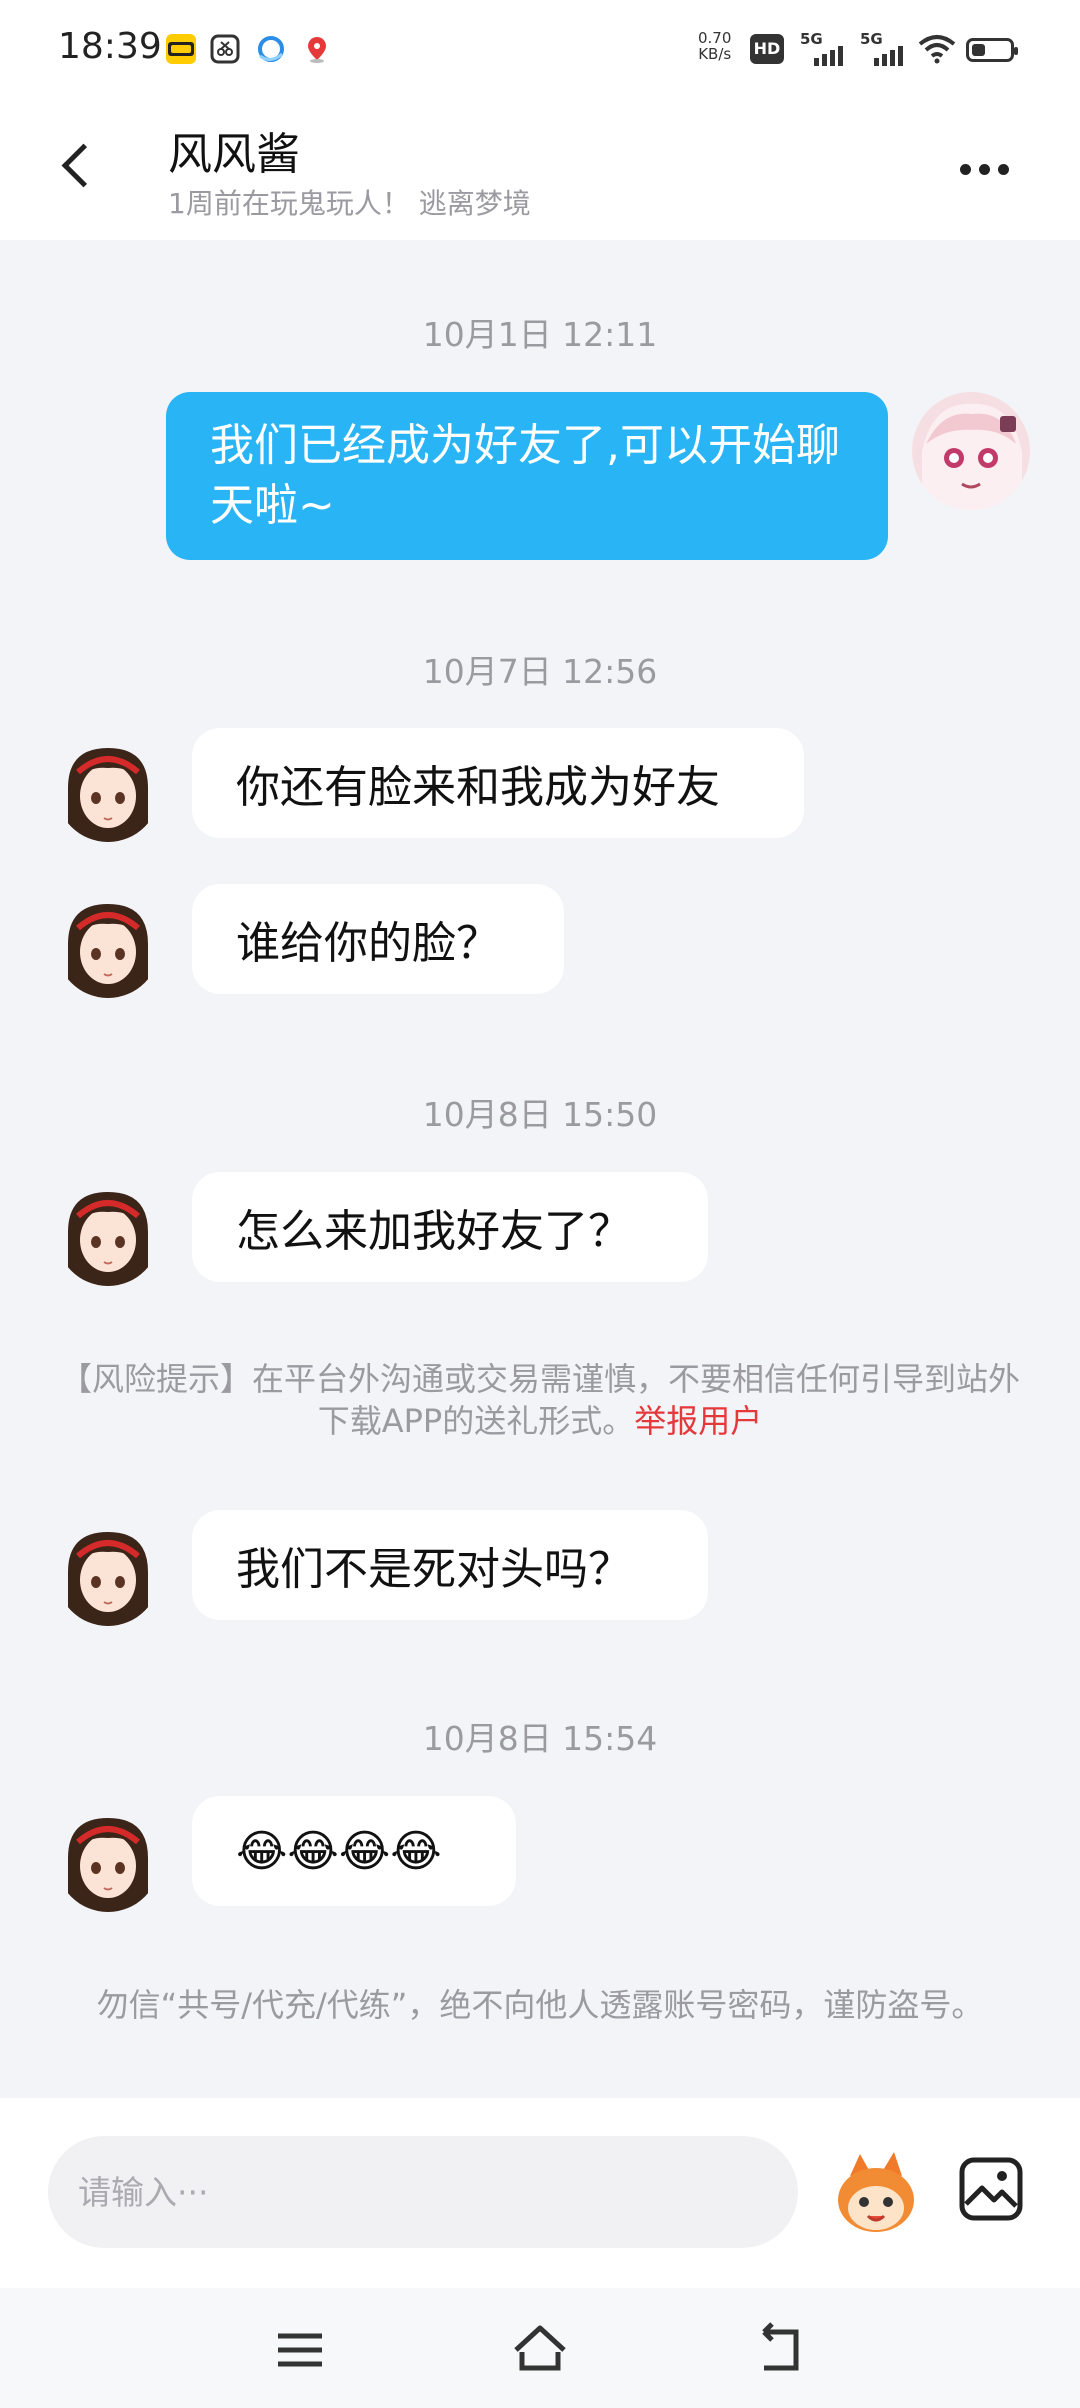 This screenshot has height=2408, width=1080. Describe the element at coordinates (540, 1738) in the screenshot. I see `timestamp: 10月8日 15:54` at that location.